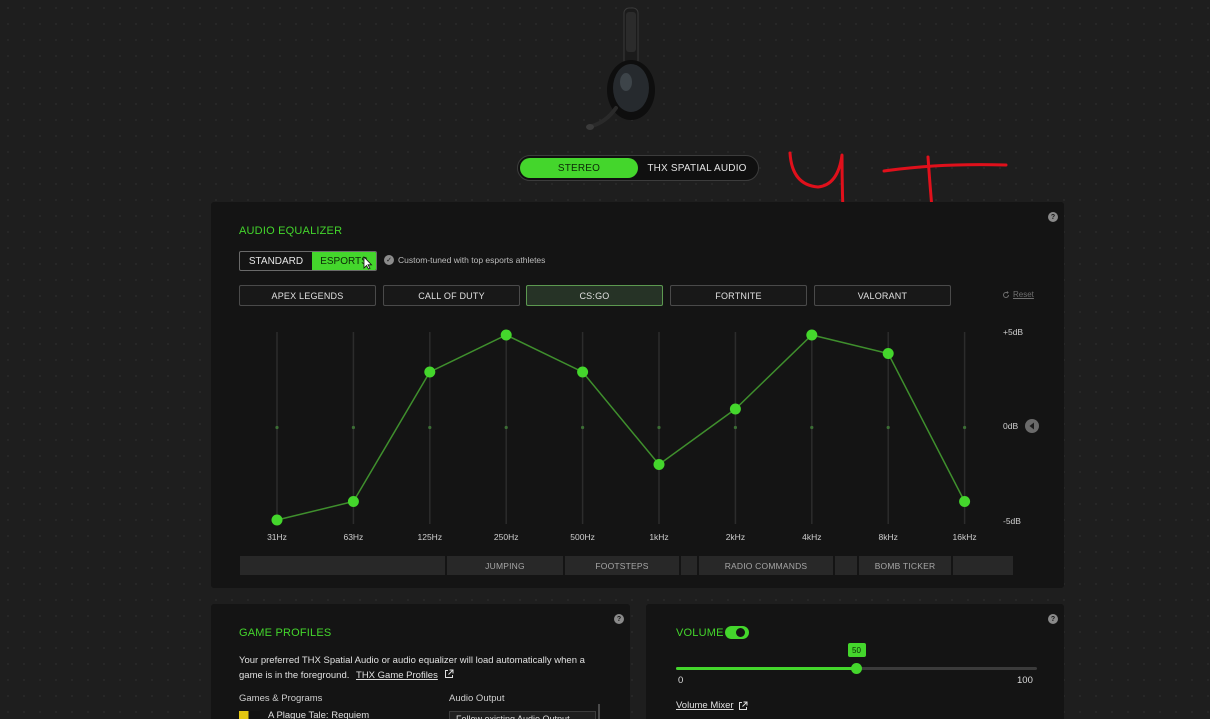 The image size is (1210, 719). I want to click on volume-mixer-link: Volume Mixer, so click(712, 705).